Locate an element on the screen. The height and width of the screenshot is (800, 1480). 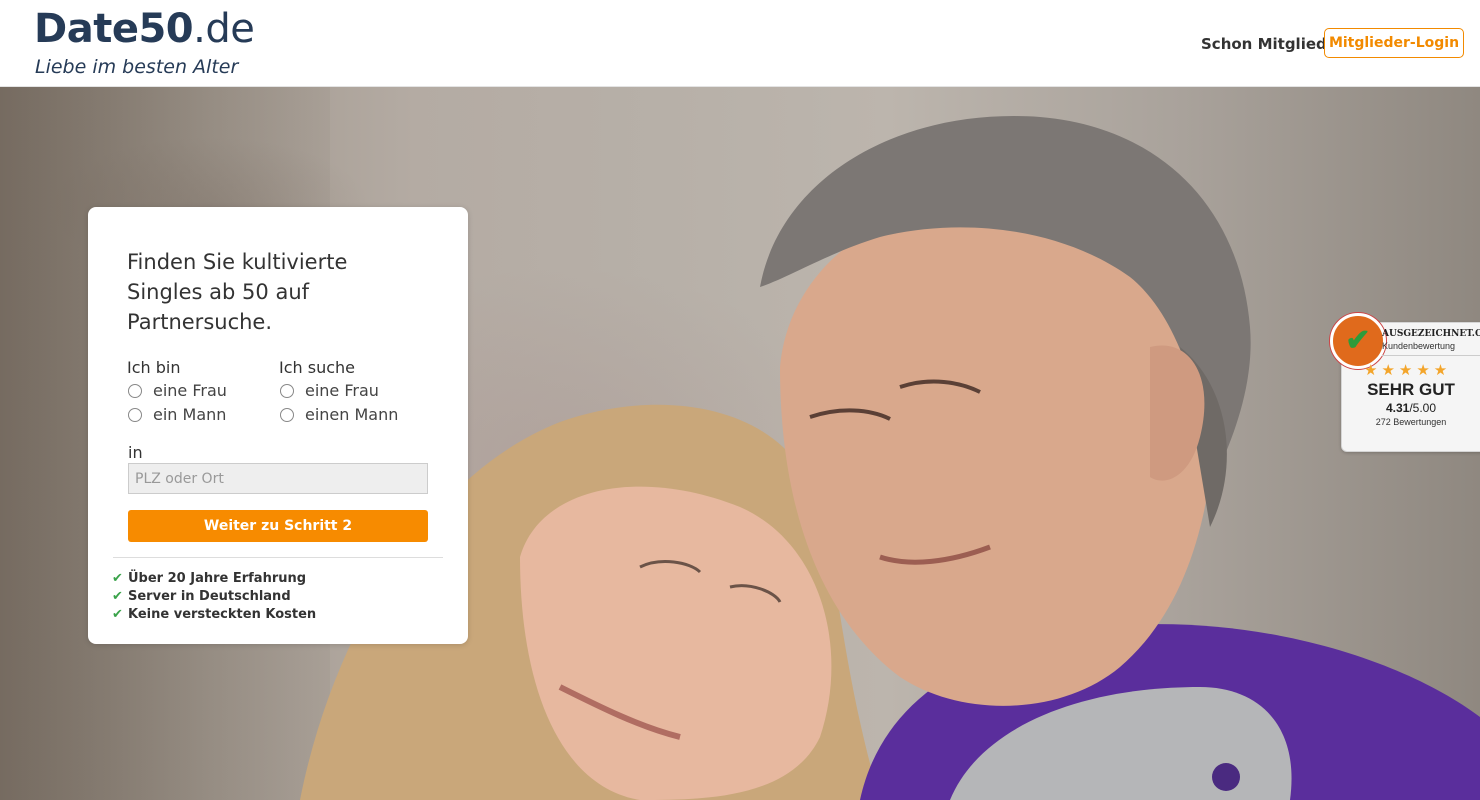
feature-item: ✔ Server in Deutschland is located at coordinates (201, 596).